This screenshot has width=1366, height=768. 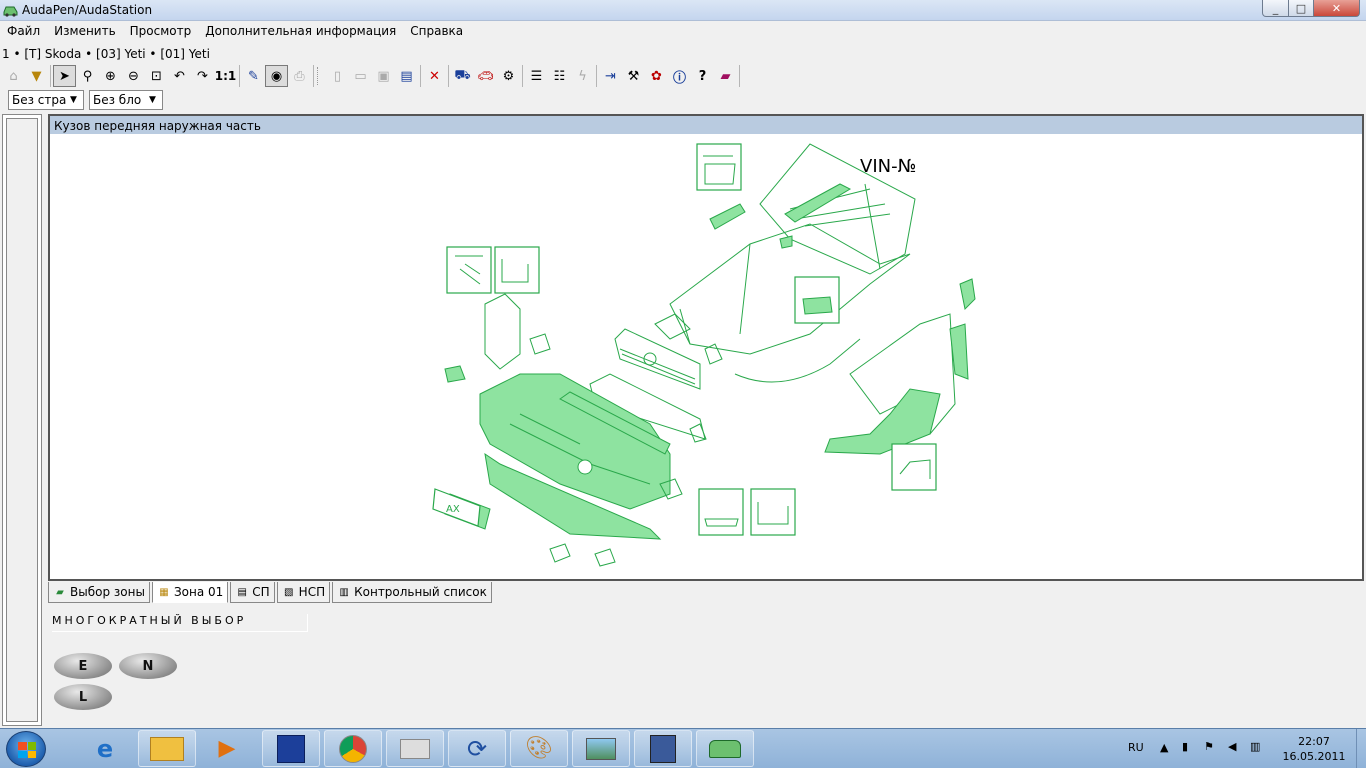 What do you see at coordinates (1361, 748) in the screenshot?
I see `show-desktop-button` at bounding box center [1361, 748].